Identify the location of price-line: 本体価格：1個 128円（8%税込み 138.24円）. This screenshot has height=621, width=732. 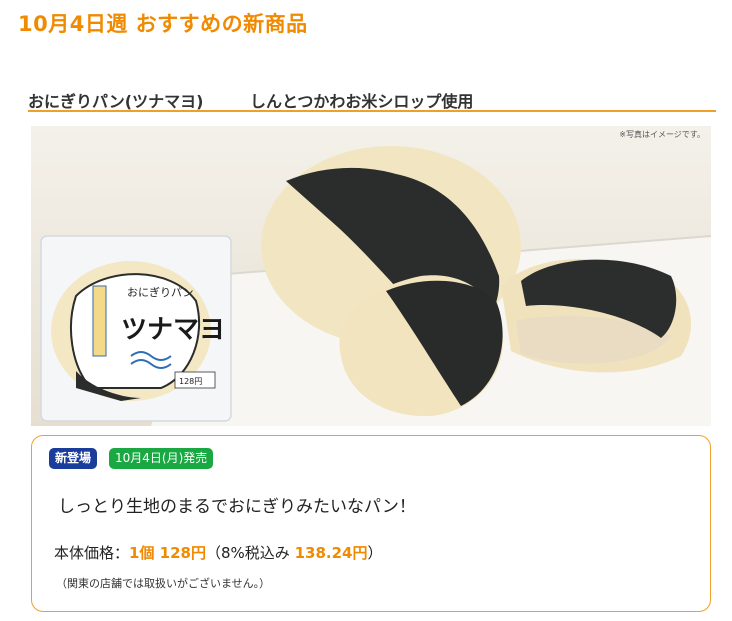
(218, 552).